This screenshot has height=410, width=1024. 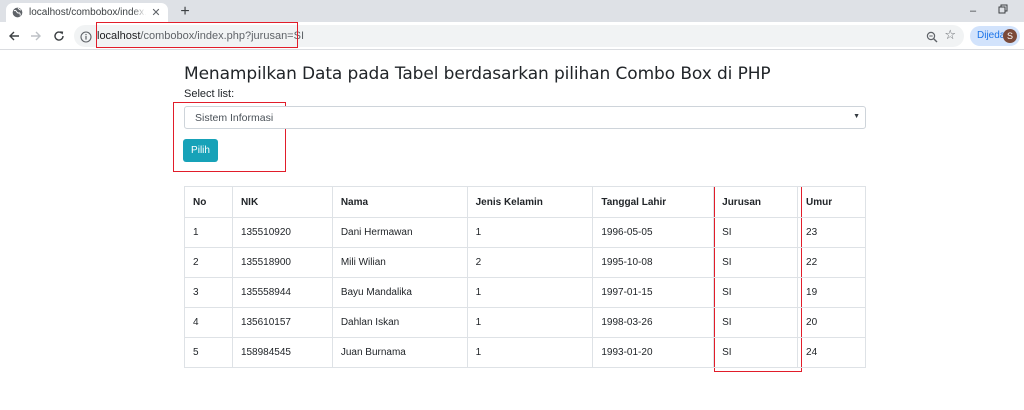 What do you see at coordinates (831, 262) in the screenshot?
I see `cell-umur: 22` at bounding box center [831, 262].